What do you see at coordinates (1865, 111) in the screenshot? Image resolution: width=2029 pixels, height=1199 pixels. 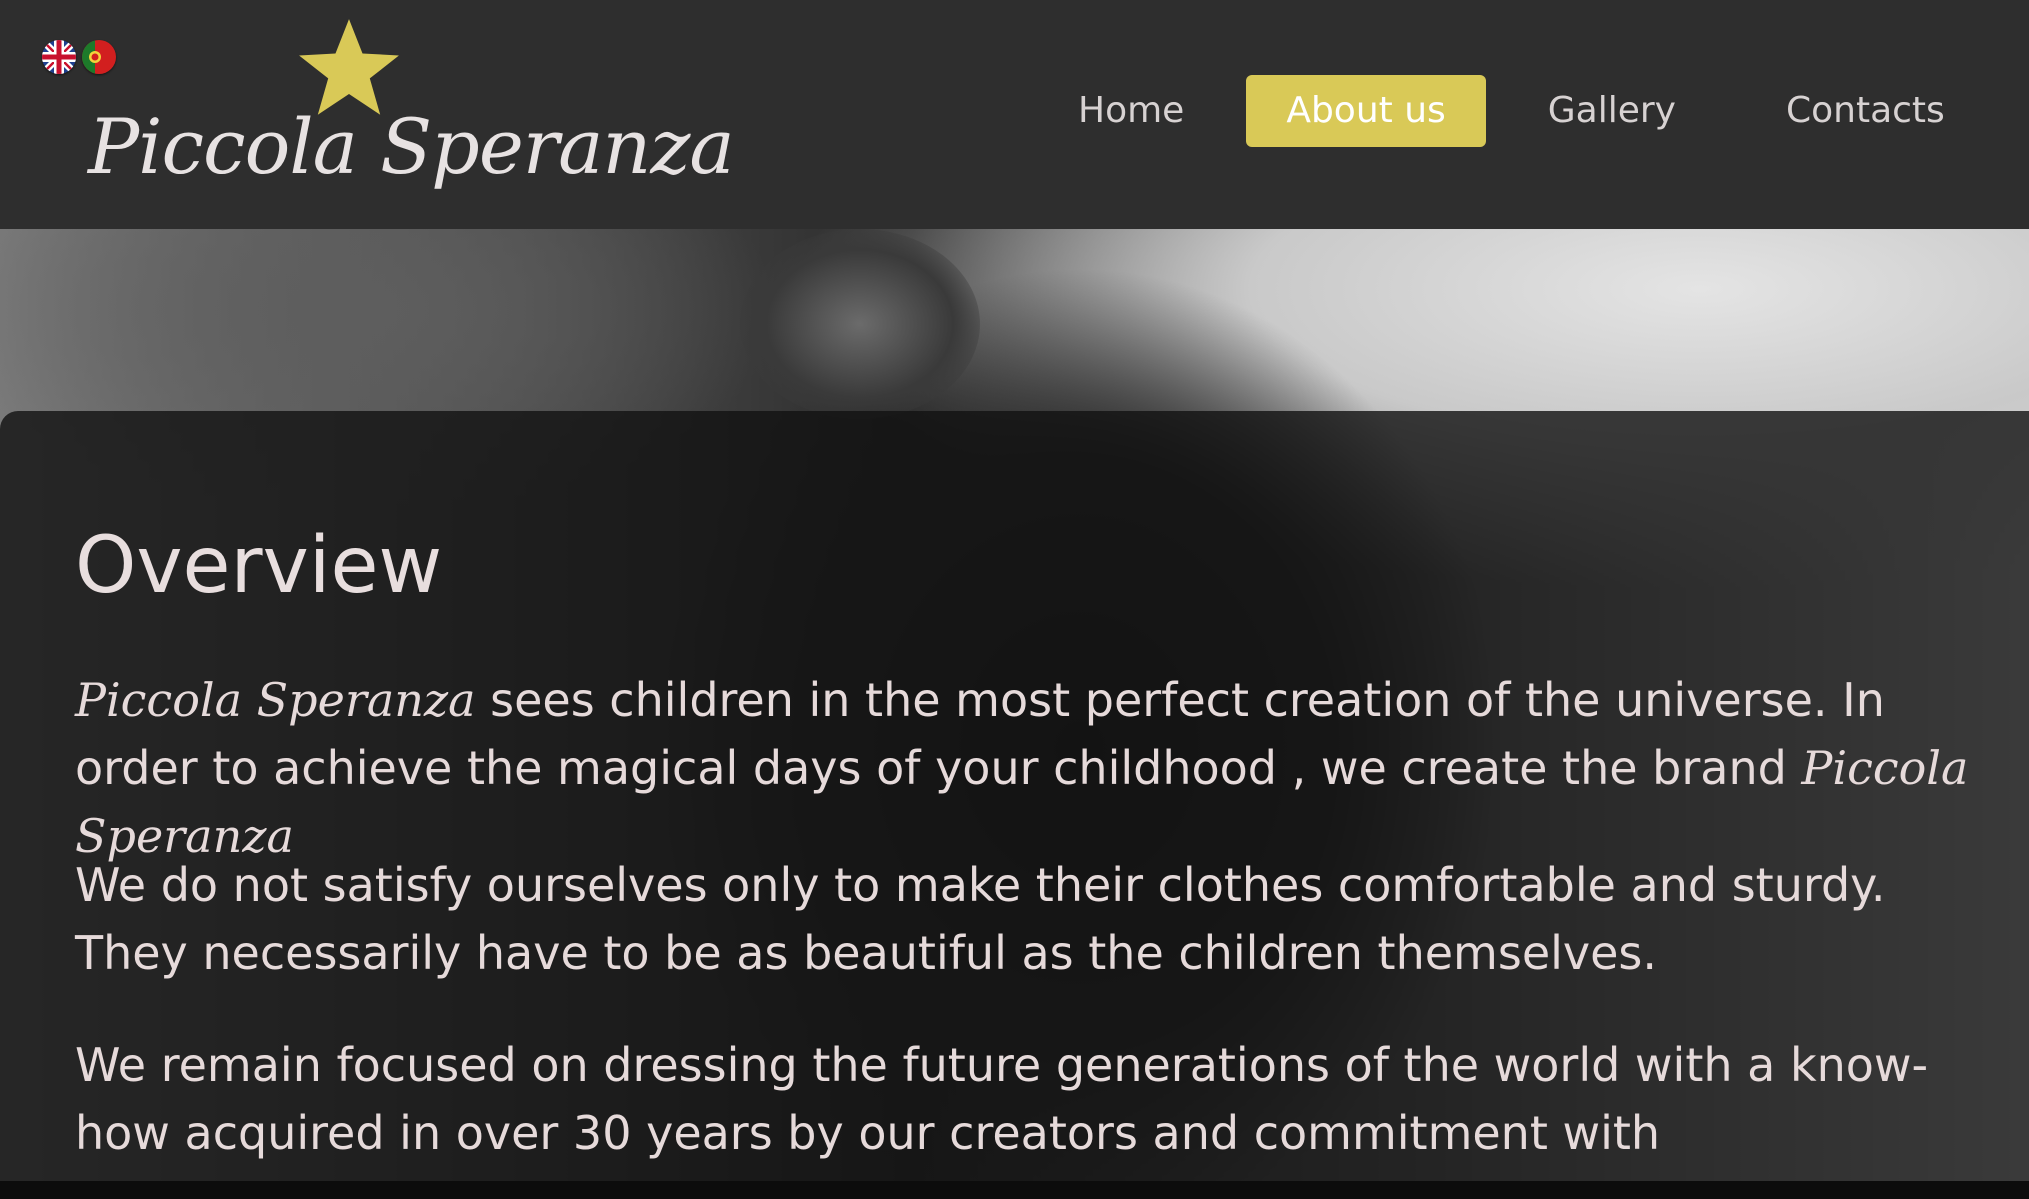 I see `nav-contacts: Contacts` at bounding box center [1865, 111].